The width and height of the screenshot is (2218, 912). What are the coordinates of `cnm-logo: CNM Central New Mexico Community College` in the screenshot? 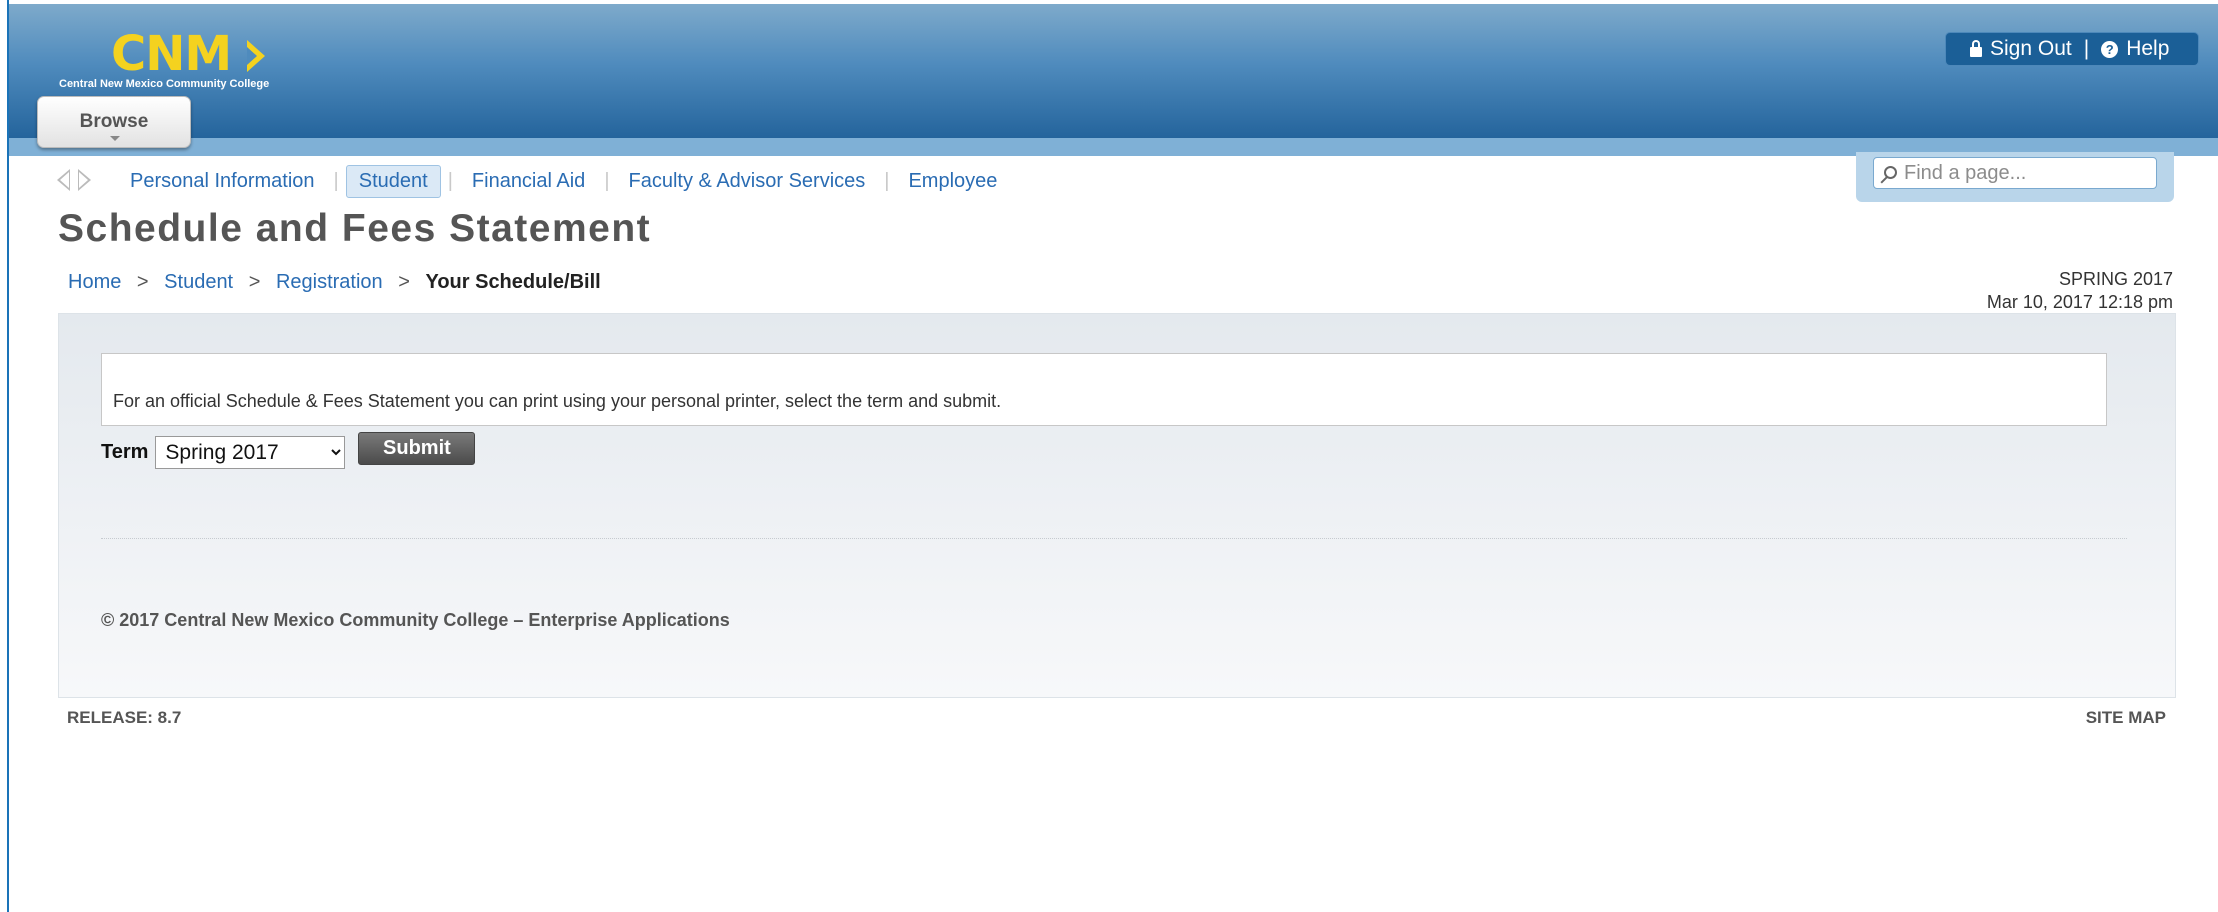 It's located at (194, 62).